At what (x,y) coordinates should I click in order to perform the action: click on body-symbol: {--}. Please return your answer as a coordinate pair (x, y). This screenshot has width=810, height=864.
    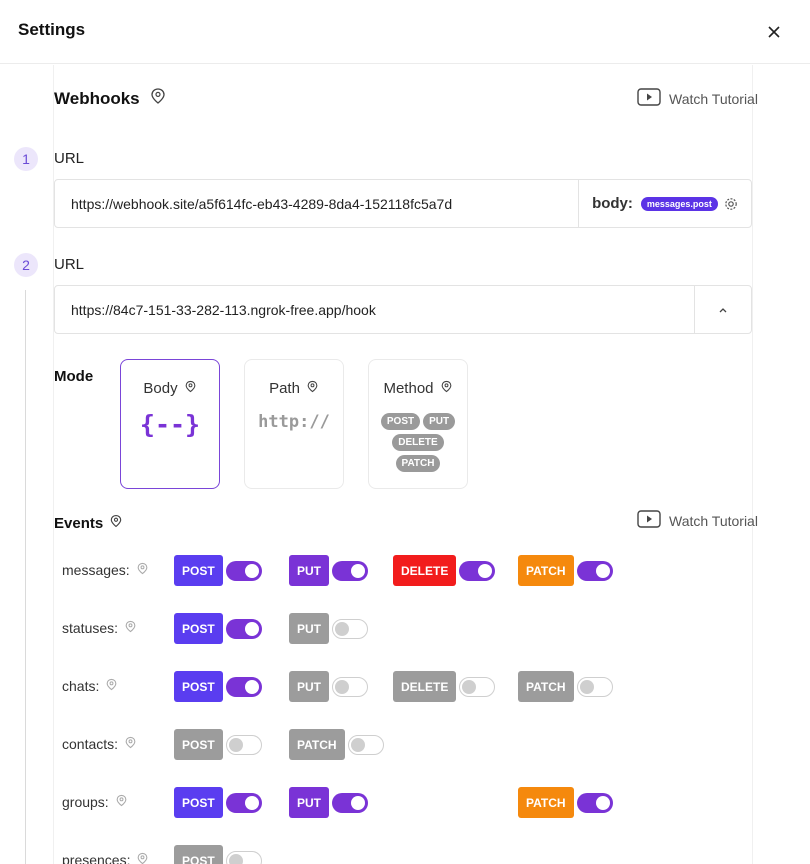
    Looking at the image, I should click on (170, 424).